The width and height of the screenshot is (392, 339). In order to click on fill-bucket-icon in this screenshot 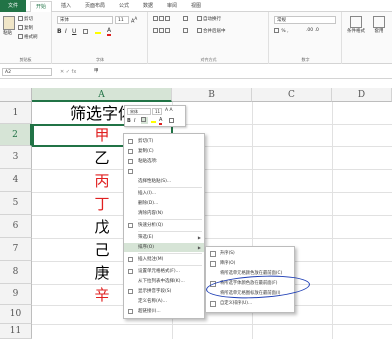, I will do `click(98, 31)`.